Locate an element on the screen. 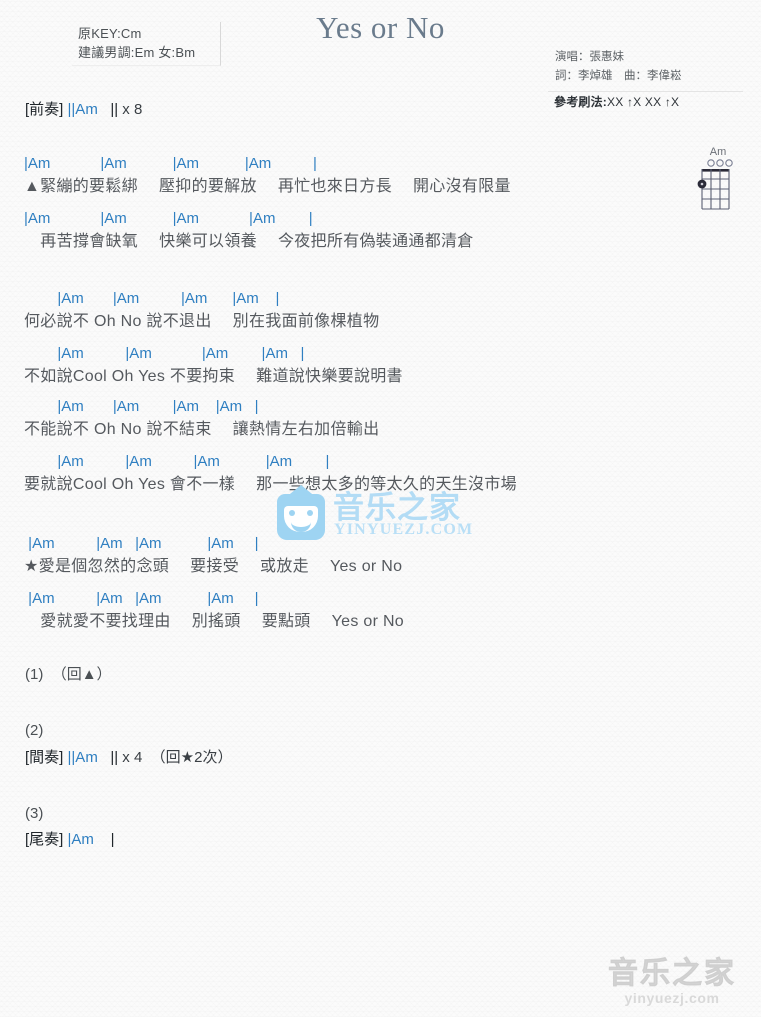 The width and height of the screenshot is (761, 1017). credit-writers: 詞：李焯雄 曲：李偉崧 is located at coordinates (618, 76).